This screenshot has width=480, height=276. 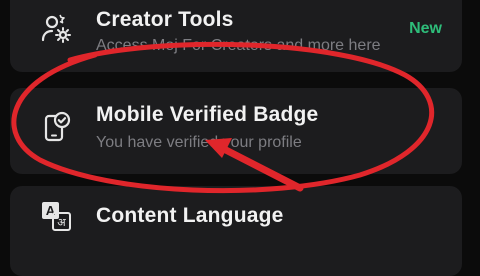 What do you see at coordinates (425, 28) in the screenshot?
I see `new-badge: New` at bounding box center [425, 28].